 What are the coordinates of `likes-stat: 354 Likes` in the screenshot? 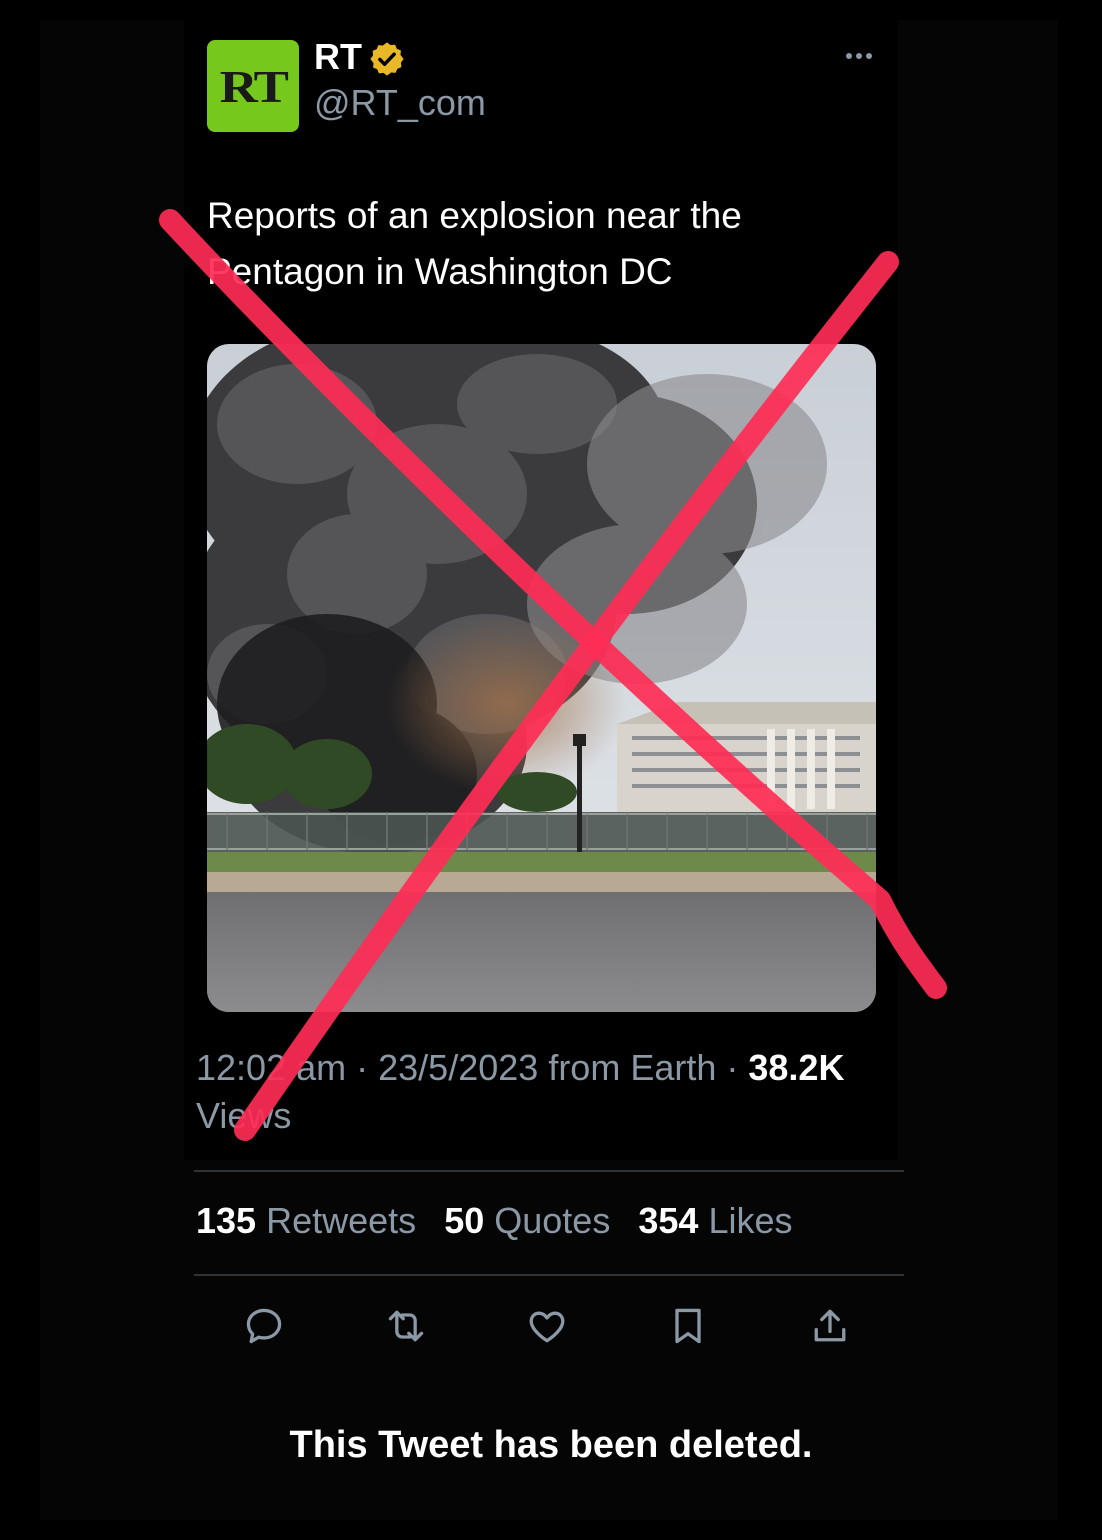 It's located at (715, 1220).